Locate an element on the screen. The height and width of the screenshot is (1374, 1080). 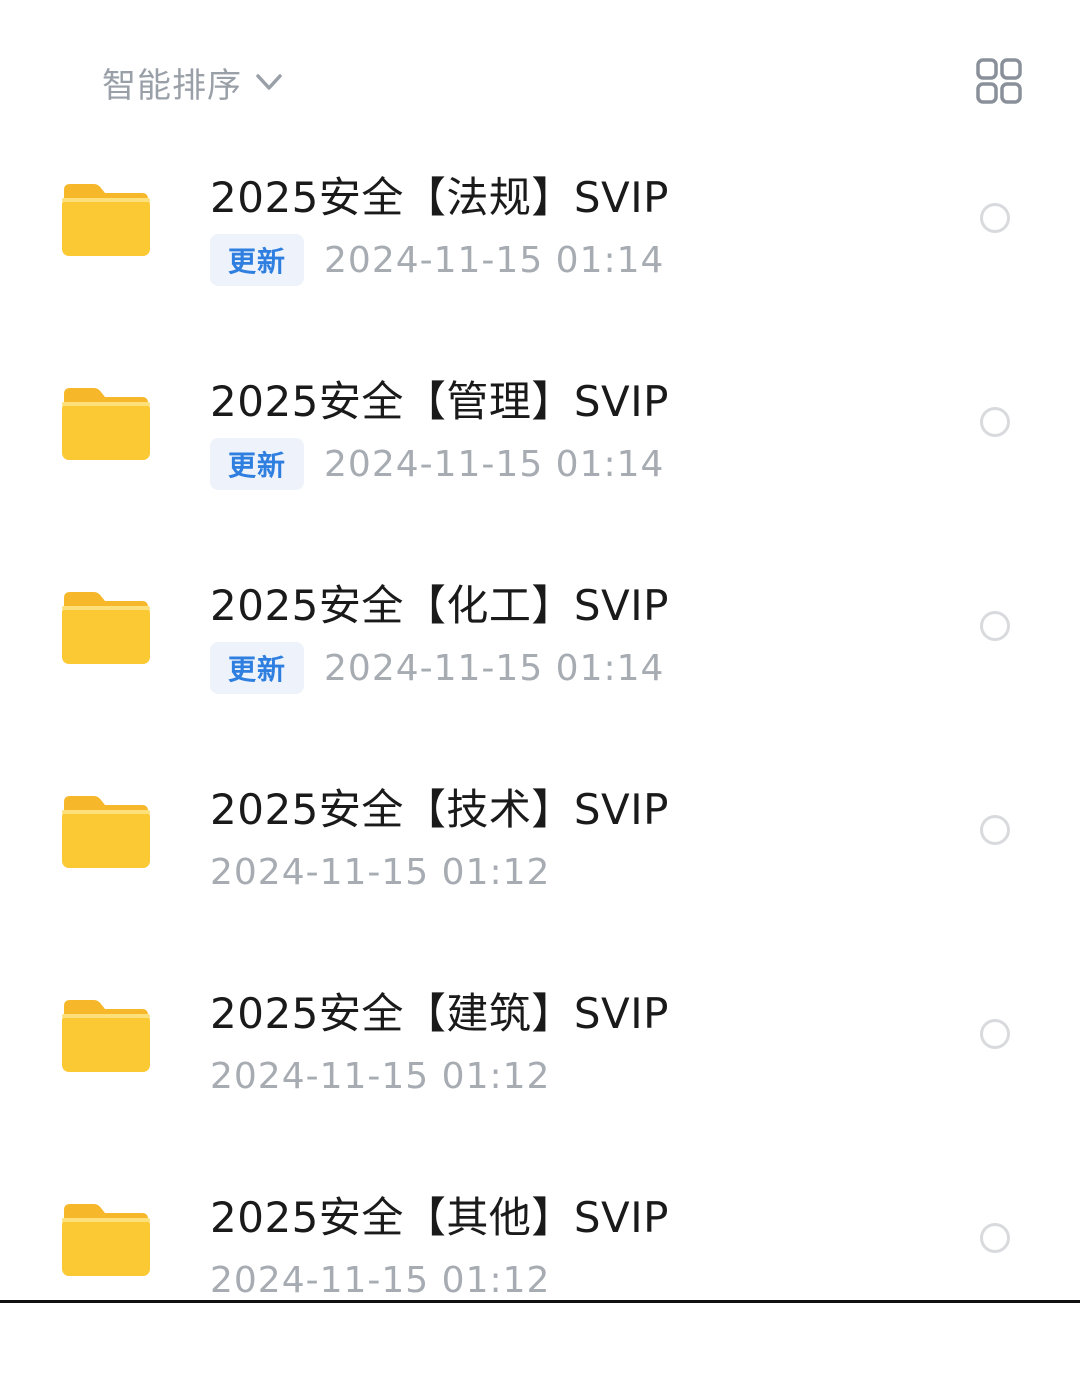
folder-row: 2025安全【技术】SVIP 2024-11-15 01:12 is located at coordinates (540, 864).